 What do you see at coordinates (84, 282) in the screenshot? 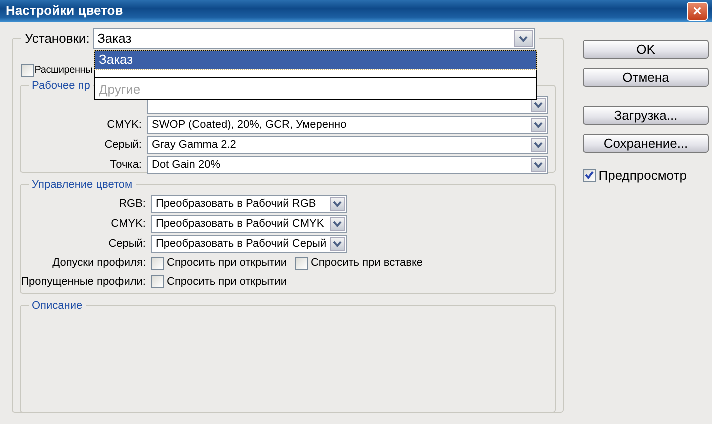
I see `field-label: Пропущенные профили:` at bounding box center [84, 282].